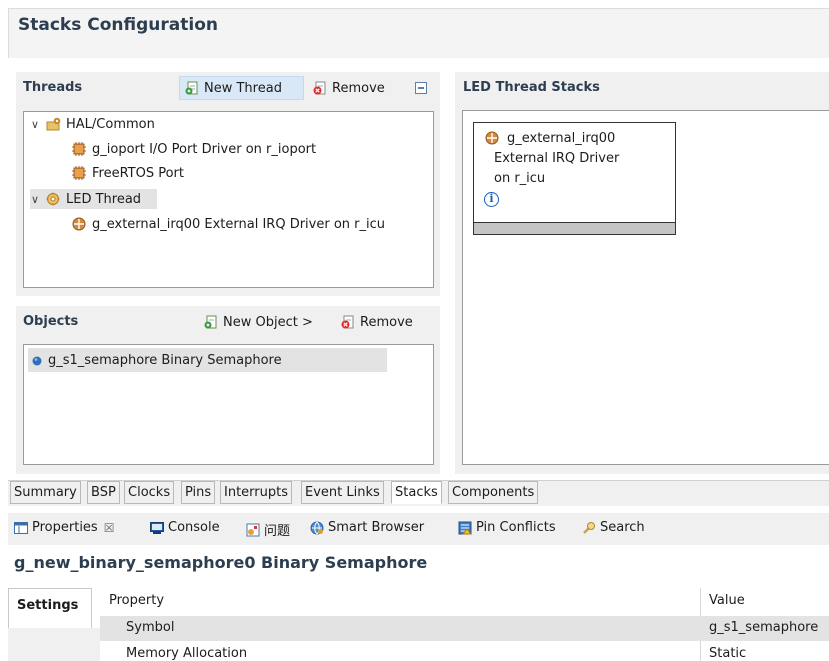 This screenshot has width=829, height=661. I want to click on semaphore-icon, so click(37, 360).